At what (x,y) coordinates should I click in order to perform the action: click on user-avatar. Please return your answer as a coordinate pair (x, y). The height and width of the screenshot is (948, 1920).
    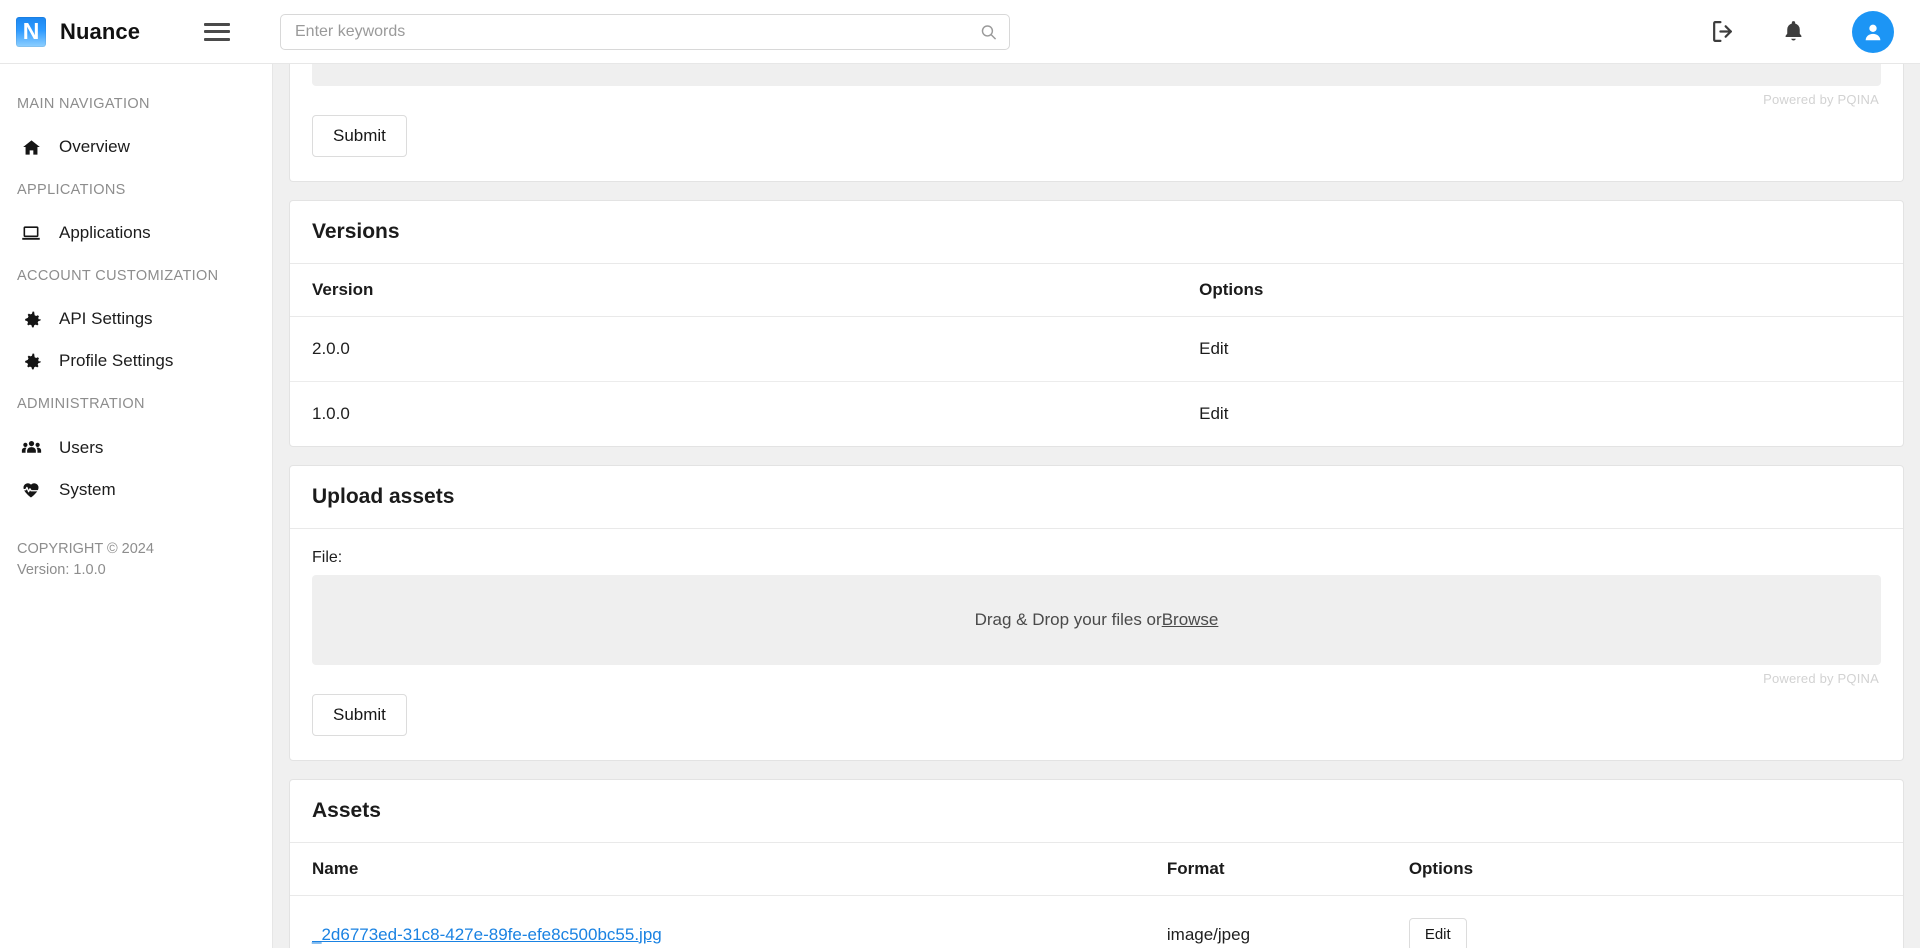
    Looking at the image, I should click on (1873, 31).